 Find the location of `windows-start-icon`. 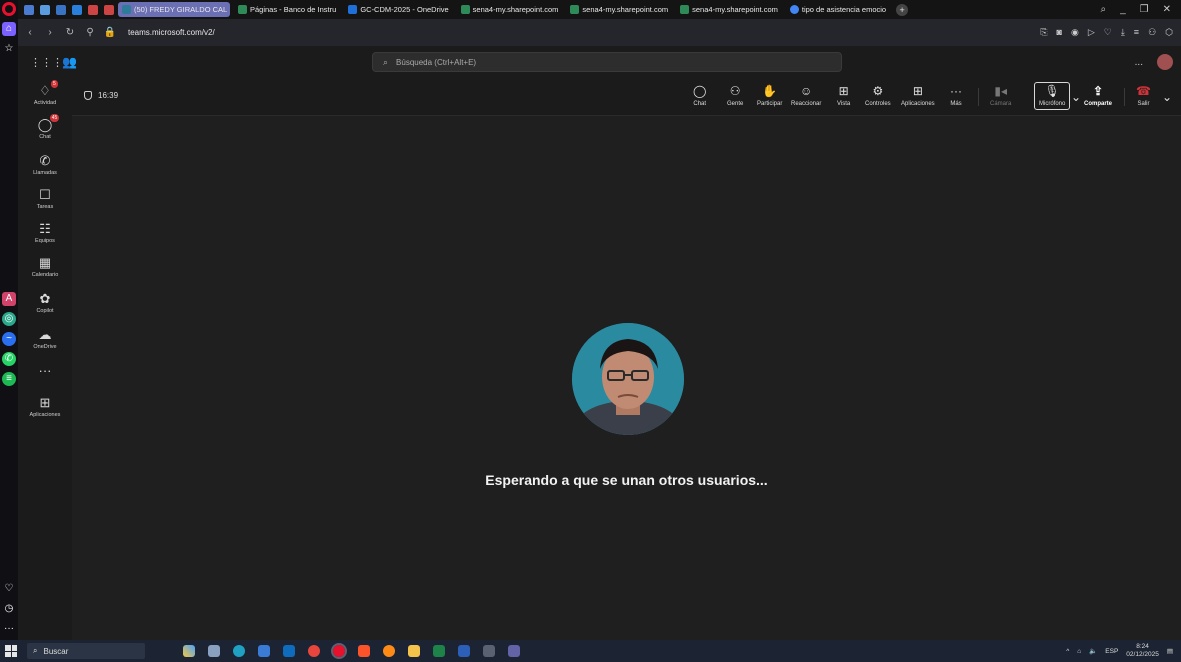

windows-start-icon is located at coordinates (11, 651).